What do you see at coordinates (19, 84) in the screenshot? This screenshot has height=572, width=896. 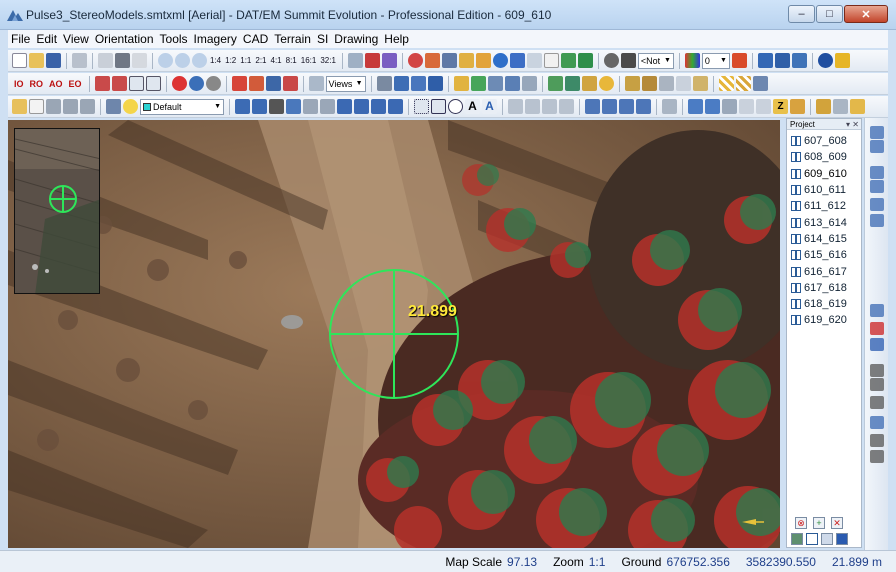 I see `io-button: IO` at bounding box center [19, 84].